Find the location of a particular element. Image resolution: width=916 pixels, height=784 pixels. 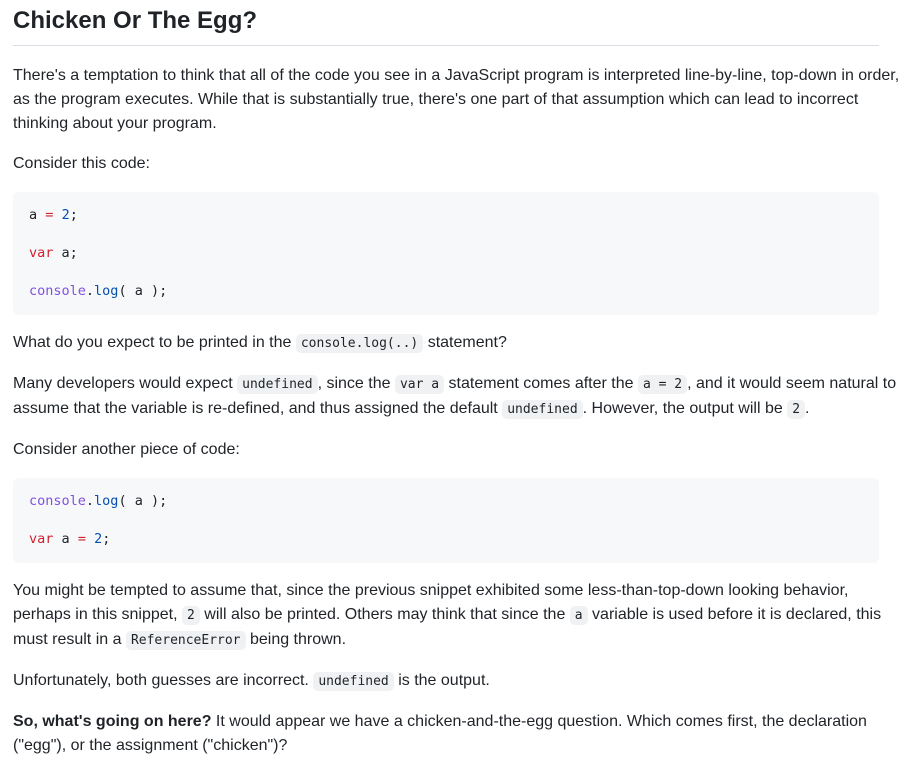

code-block-2: console.log( a ); var a = 2; is located at coordinates (446, 520).